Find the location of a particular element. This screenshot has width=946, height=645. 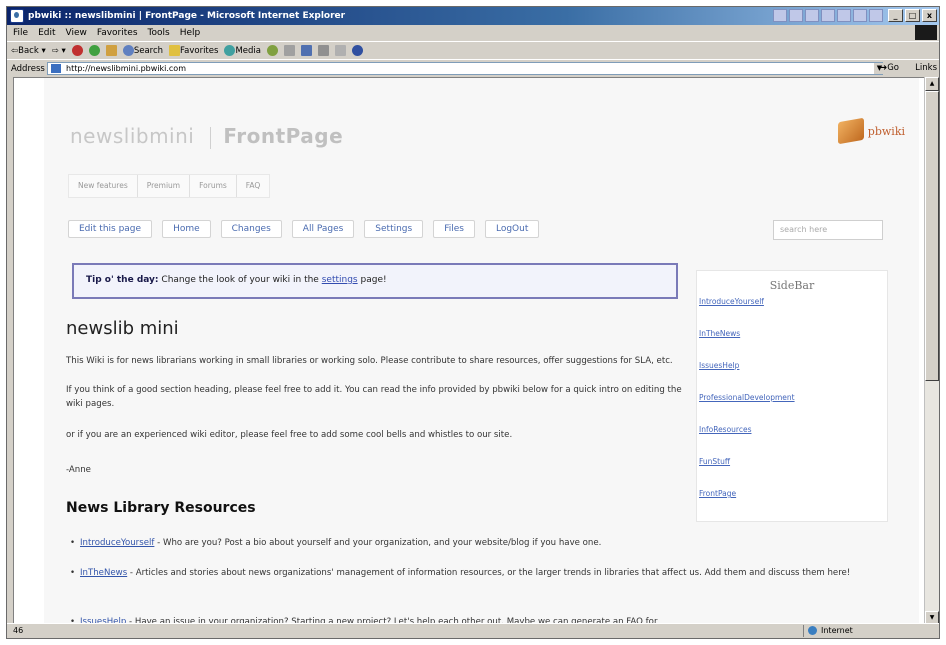

mail-icon is located at coordinates (289, 50).